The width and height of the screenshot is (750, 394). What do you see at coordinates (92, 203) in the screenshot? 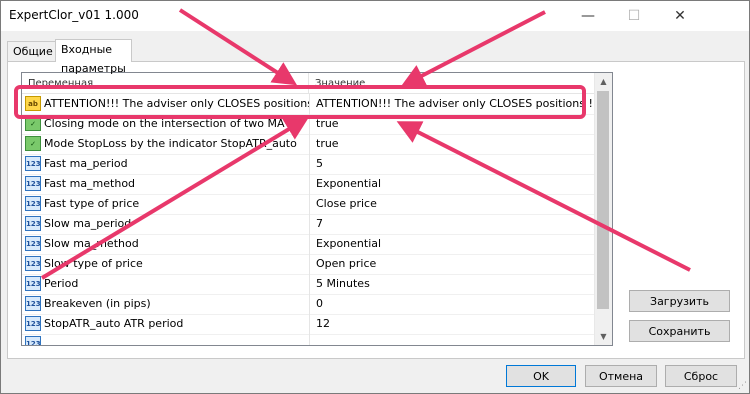
I see `parameter-name: Fast type of price` at bounding box center [92, 203].